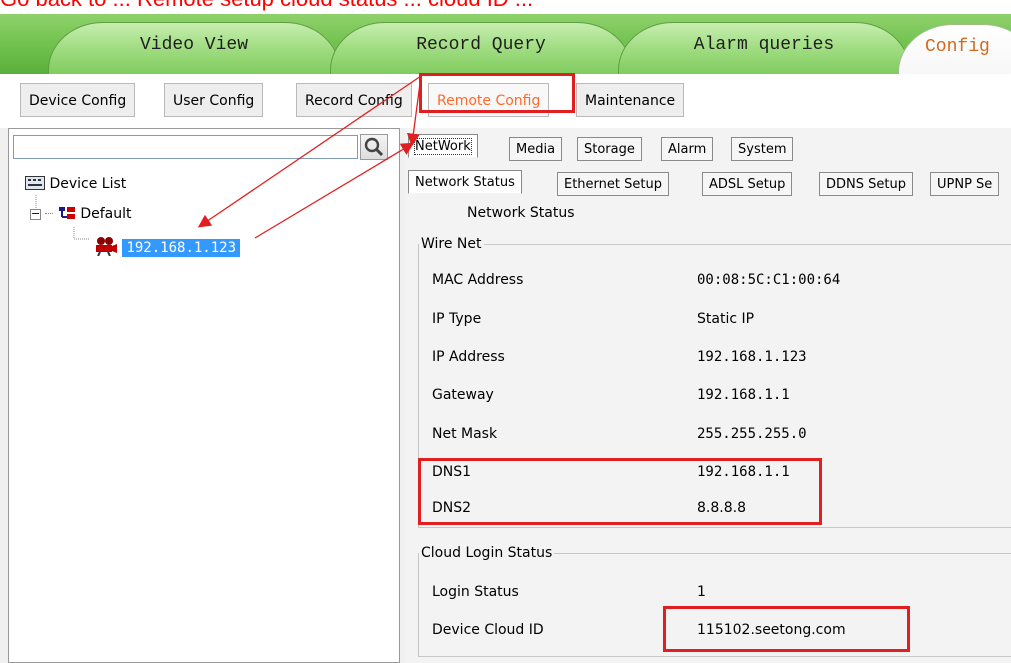 Image resolution: width=1011 pixels, height=663 pixels. Describe the element at coordinates (521, 213) in the screenshot. I see `network-status-title: Network Status` at that location.